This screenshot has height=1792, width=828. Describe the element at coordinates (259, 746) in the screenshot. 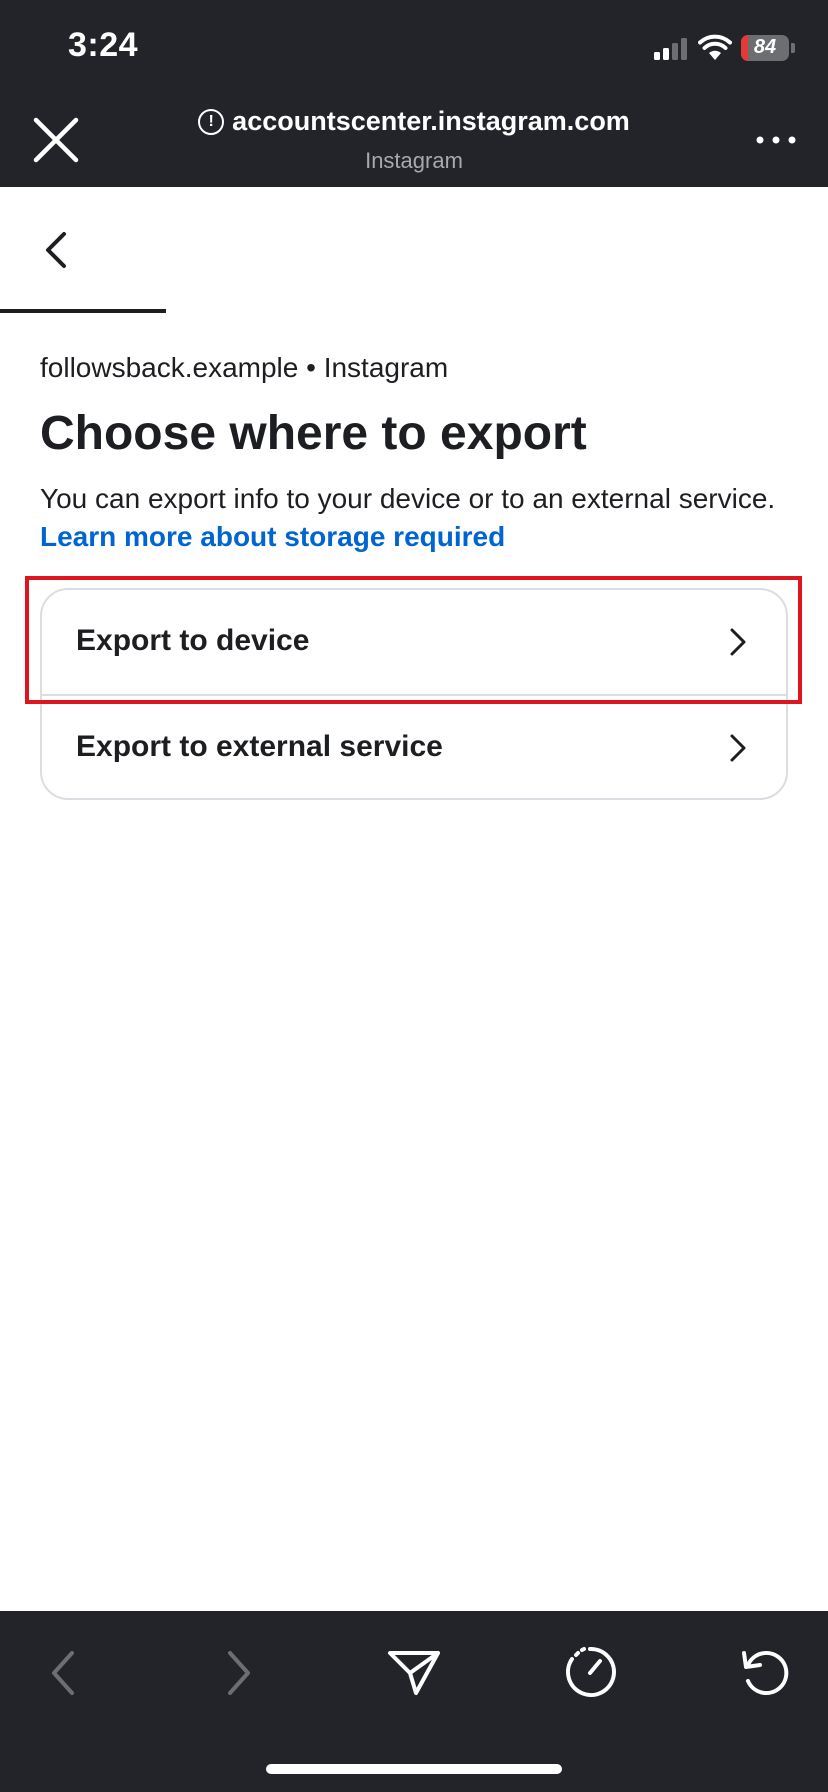

I see `option-label: Export to external service` at that location.